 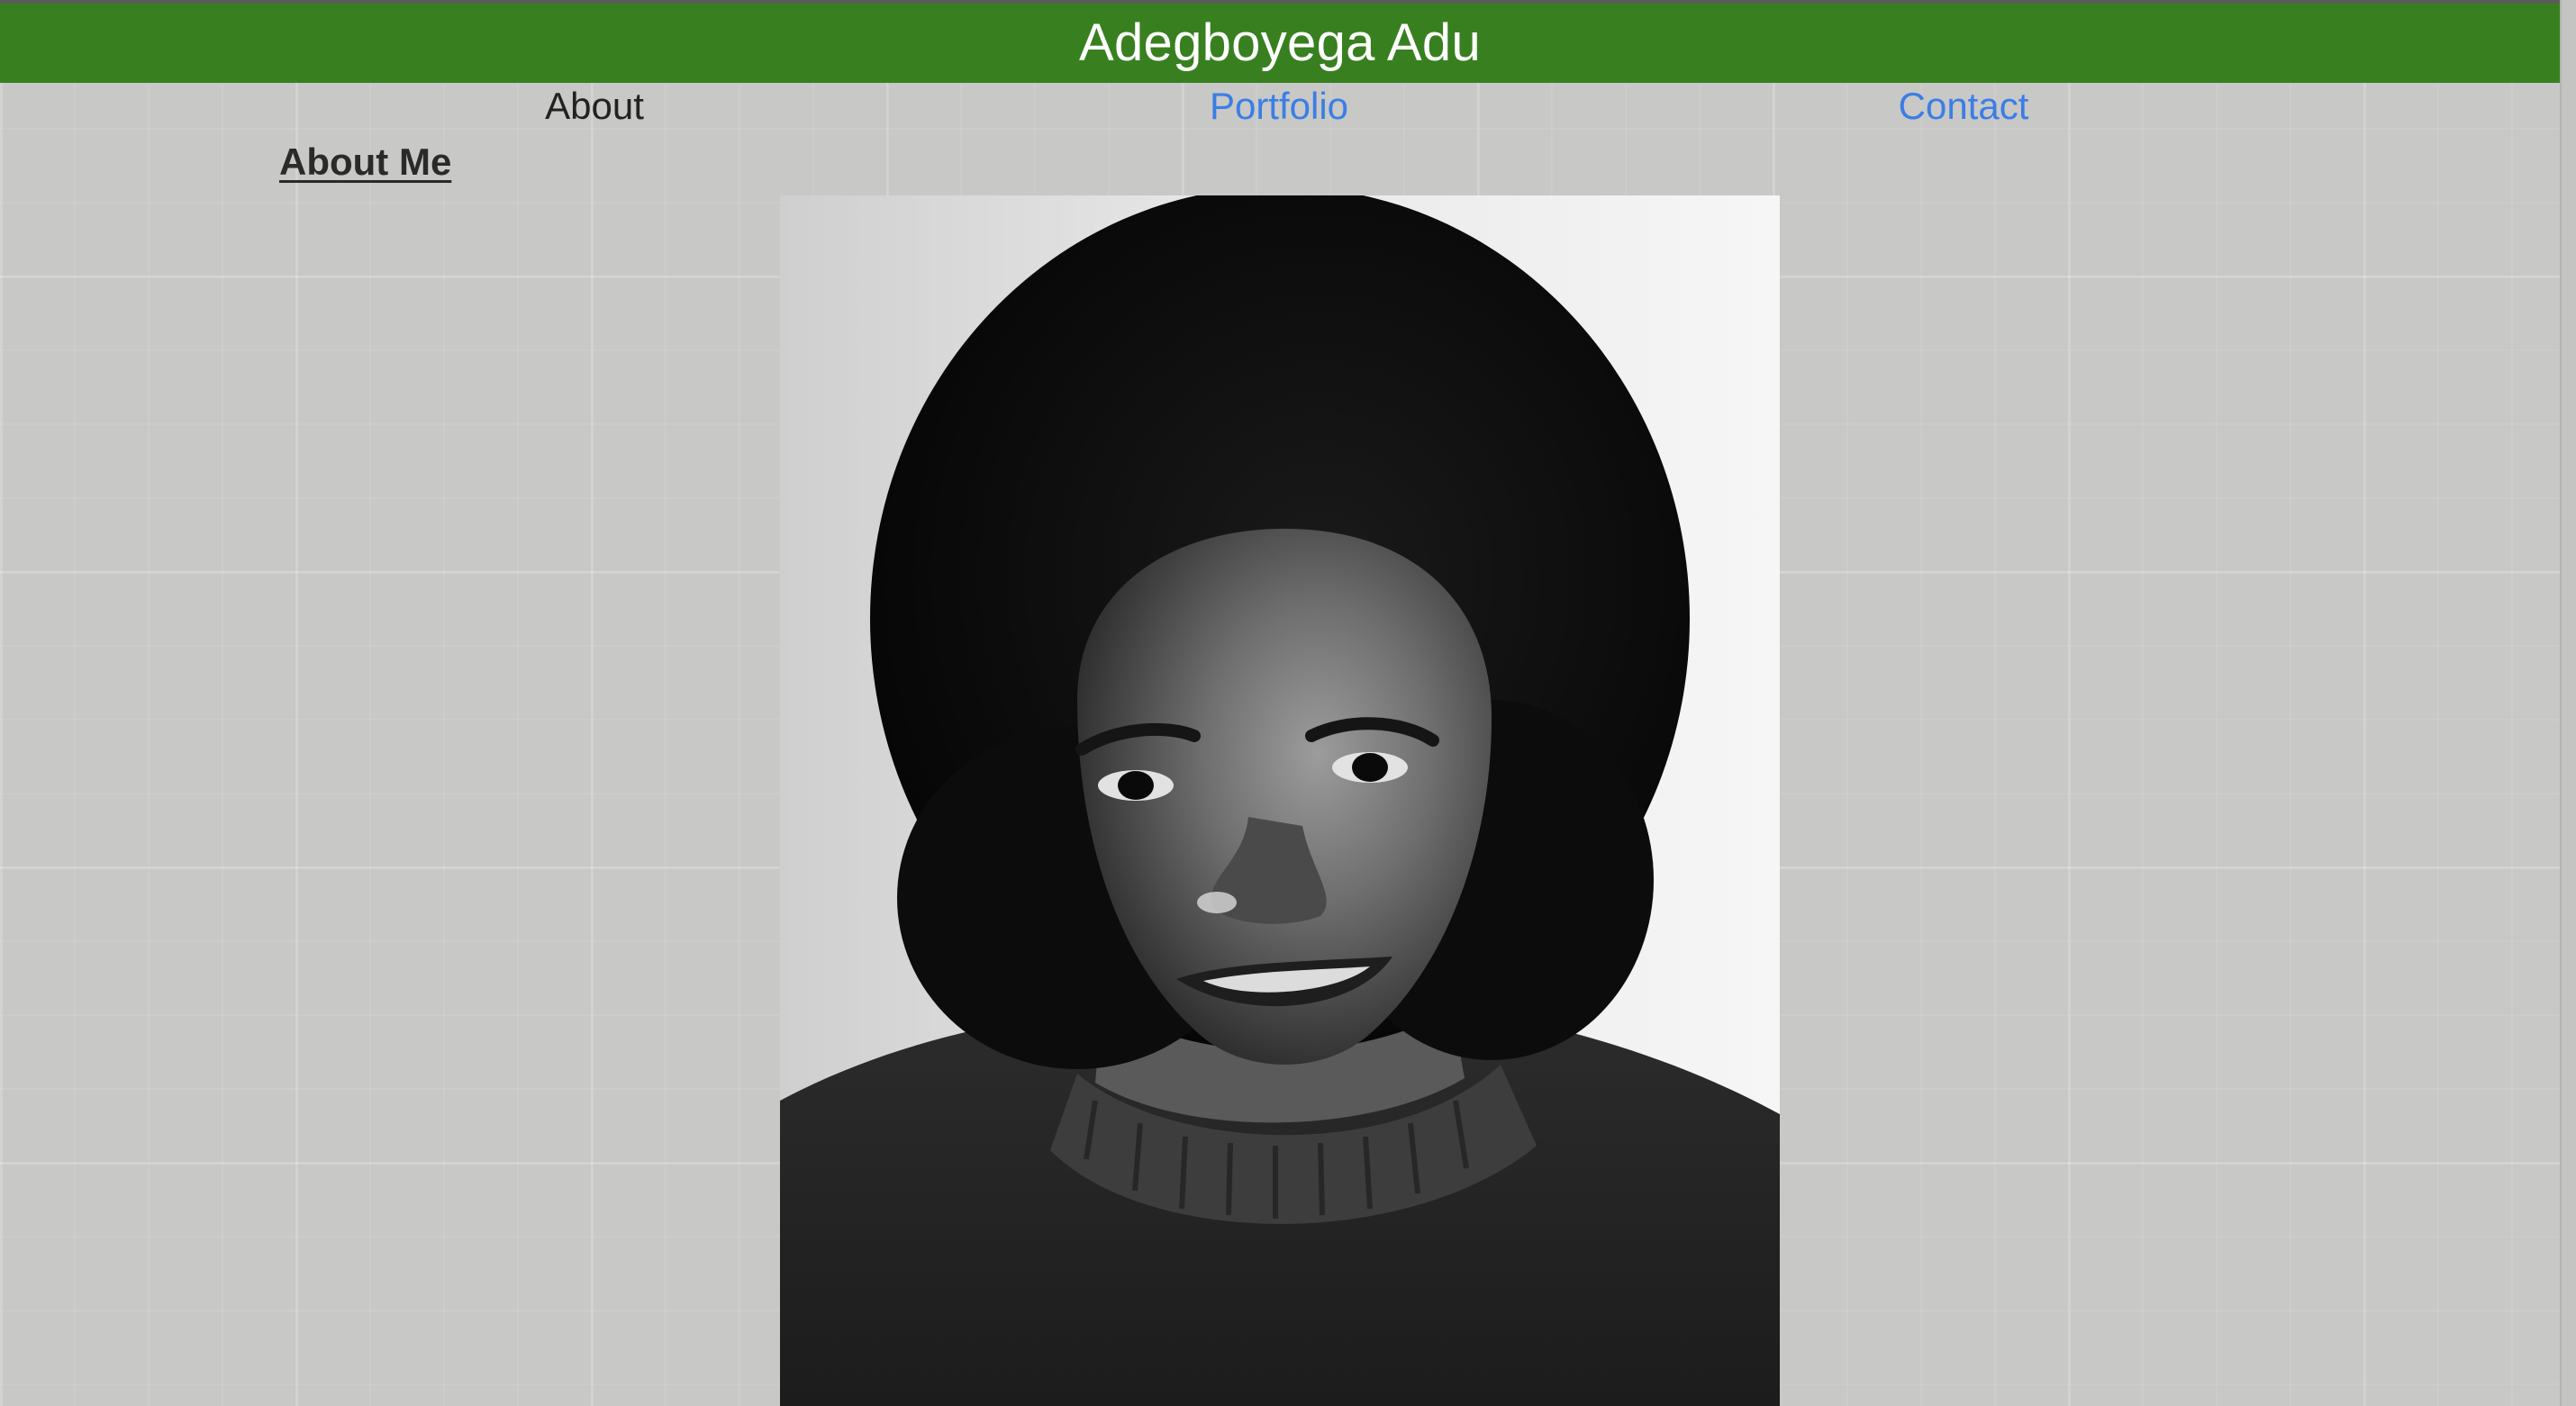 I want to click on nav-link-about: About, so click(x=594, y=107).